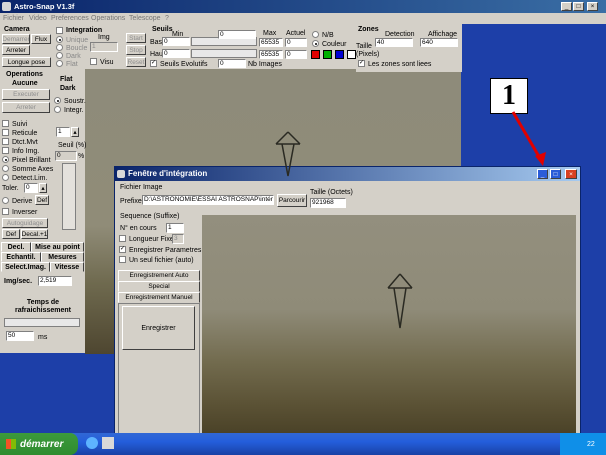  Describe the element at coordinates (5, 168) in the screenshot. I see `somme-axes-radio` at that location.